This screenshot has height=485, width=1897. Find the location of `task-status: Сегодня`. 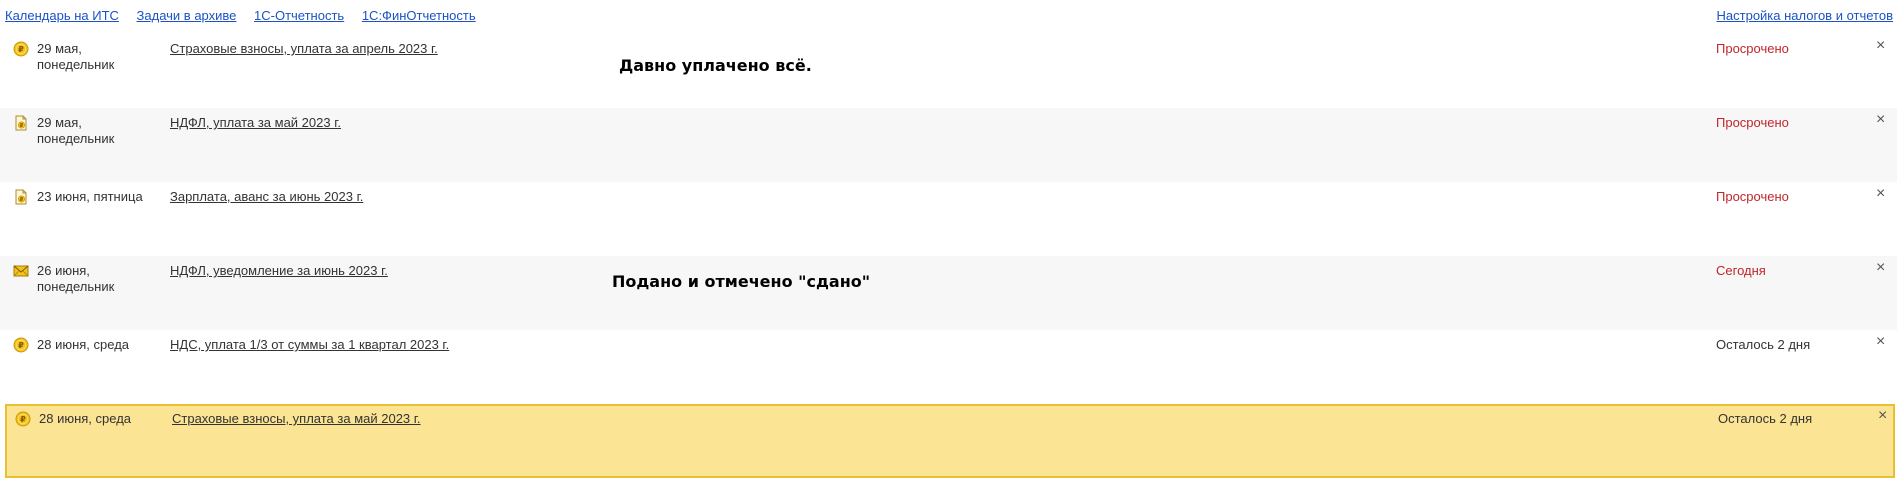

task-status: Сегодня is located at coordinates (1741, 270).